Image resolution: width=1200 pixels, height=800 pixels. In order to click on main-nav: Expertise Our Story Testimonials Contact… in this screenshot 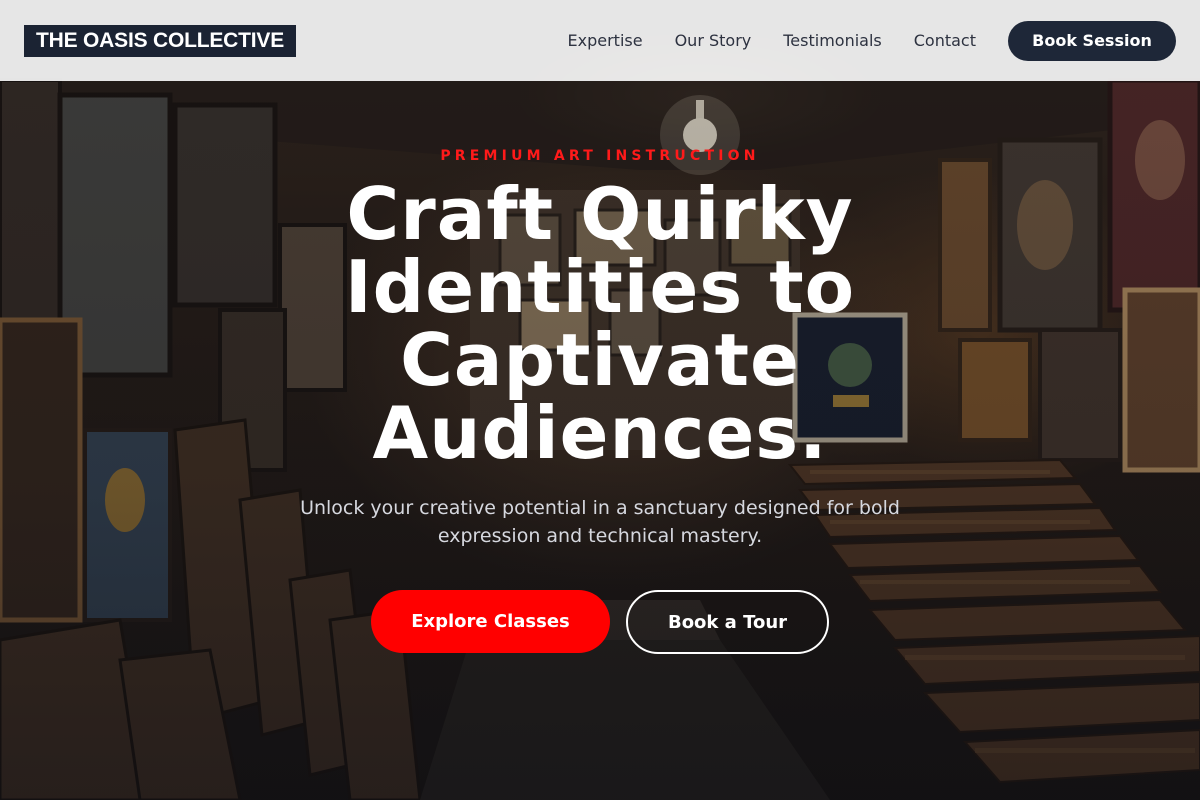, I will do `click(872, 40)`.